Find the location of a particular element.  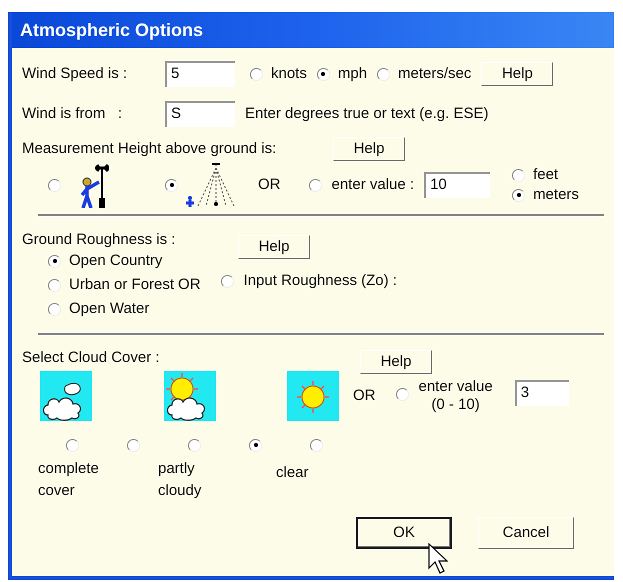

label: Open Water is located at coordinates (109, 308).